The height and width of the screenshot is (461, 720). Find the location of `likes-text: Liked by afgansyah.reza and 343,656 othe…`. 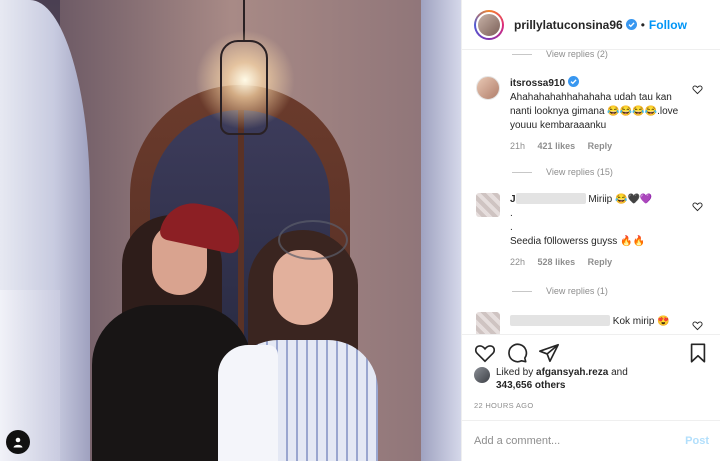

likes-text: Liked by afgansyah.reza and 343,656 othe… is located at coordinates (562, 379).